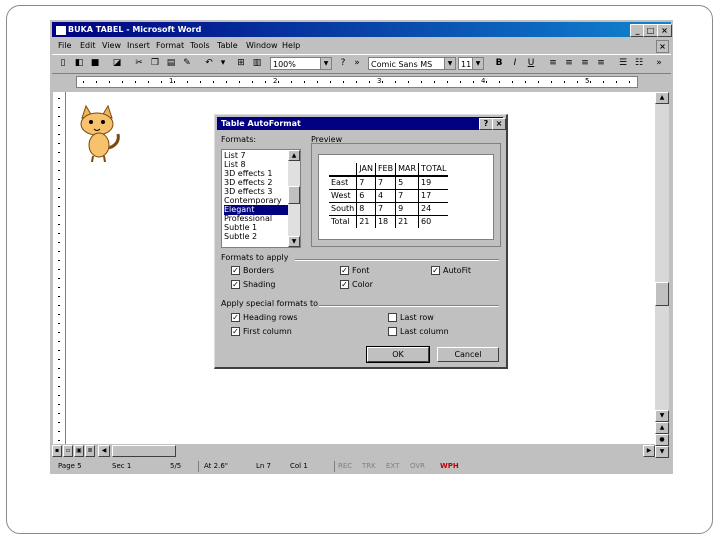  What do you see at coordinates (138, 46) in the screenshot?
I see `menu-insert: Insert` at bounding box center [138, 46].